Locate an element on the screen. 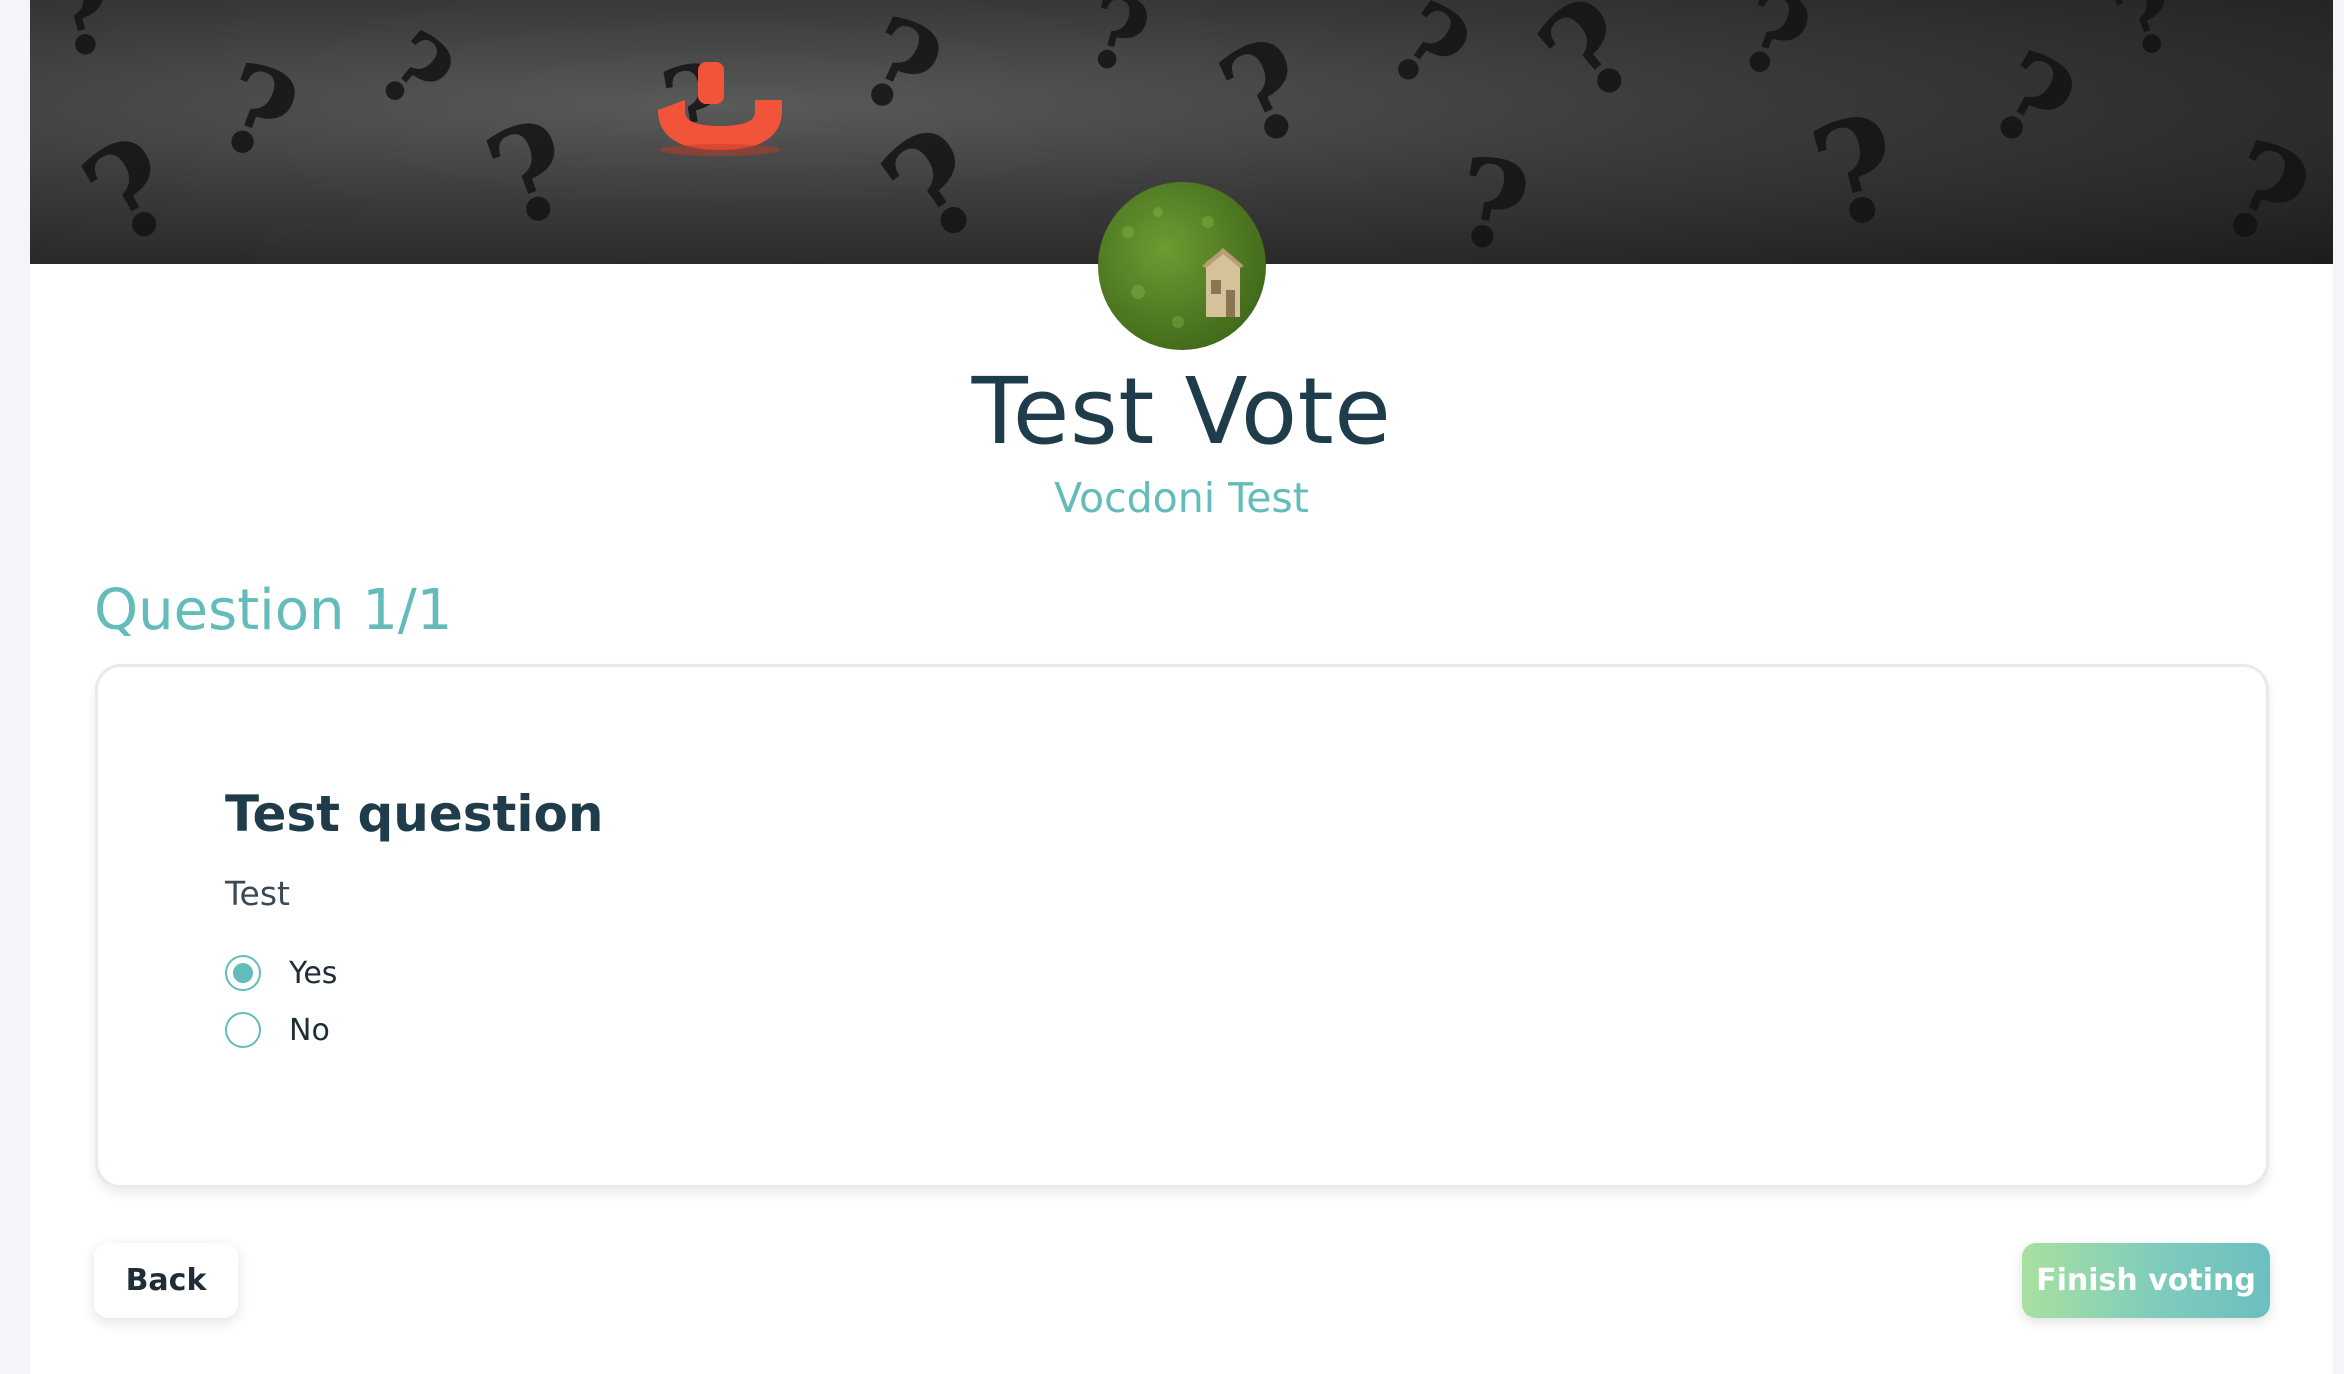 This screenshot has width=2344, height=1374. organization-name: Vocdoni Test is located at coordinates (1181, 498).